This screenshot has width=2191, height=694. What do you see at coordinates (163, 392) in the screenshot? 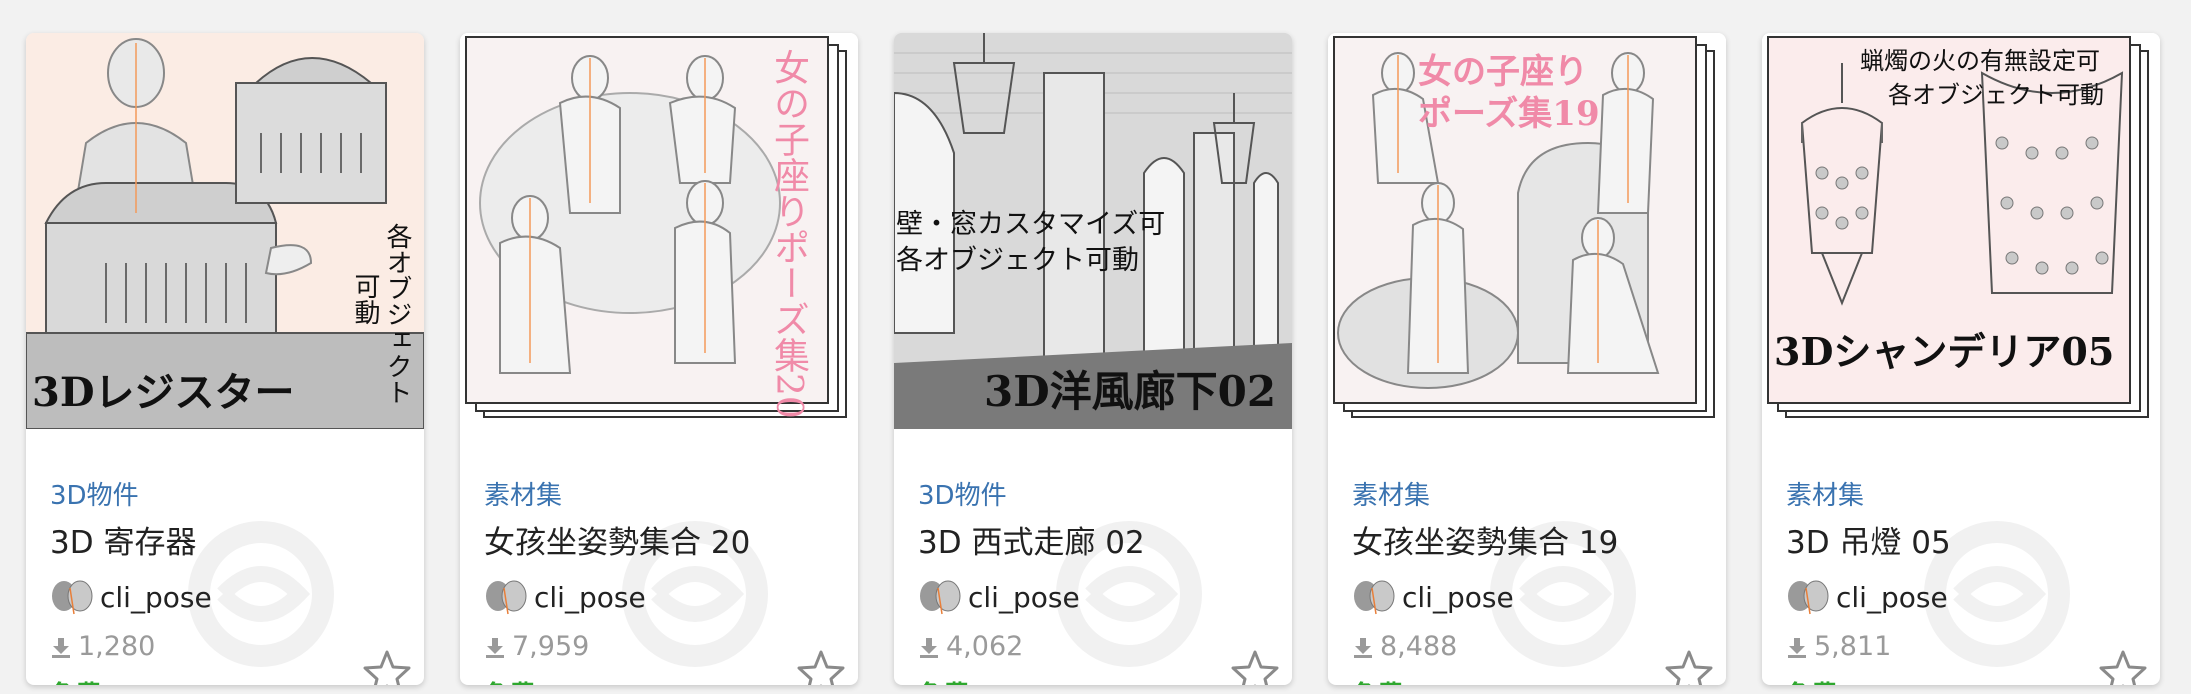
I see `thumbnail-caption: 3Dレジスター` at bounding box center [163, 392].